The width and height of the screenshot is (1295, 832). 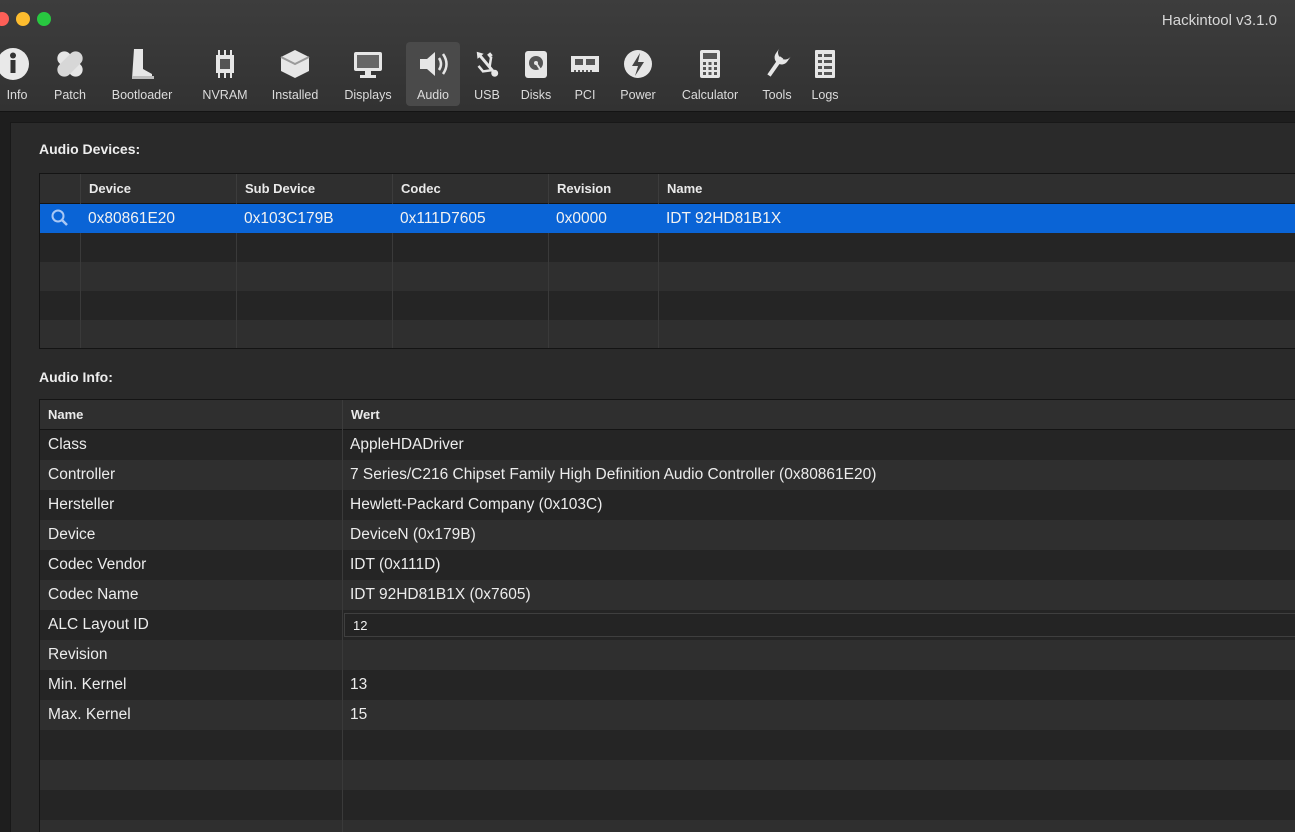 I want to click on log-list-icon, so click(x=825, y=64).